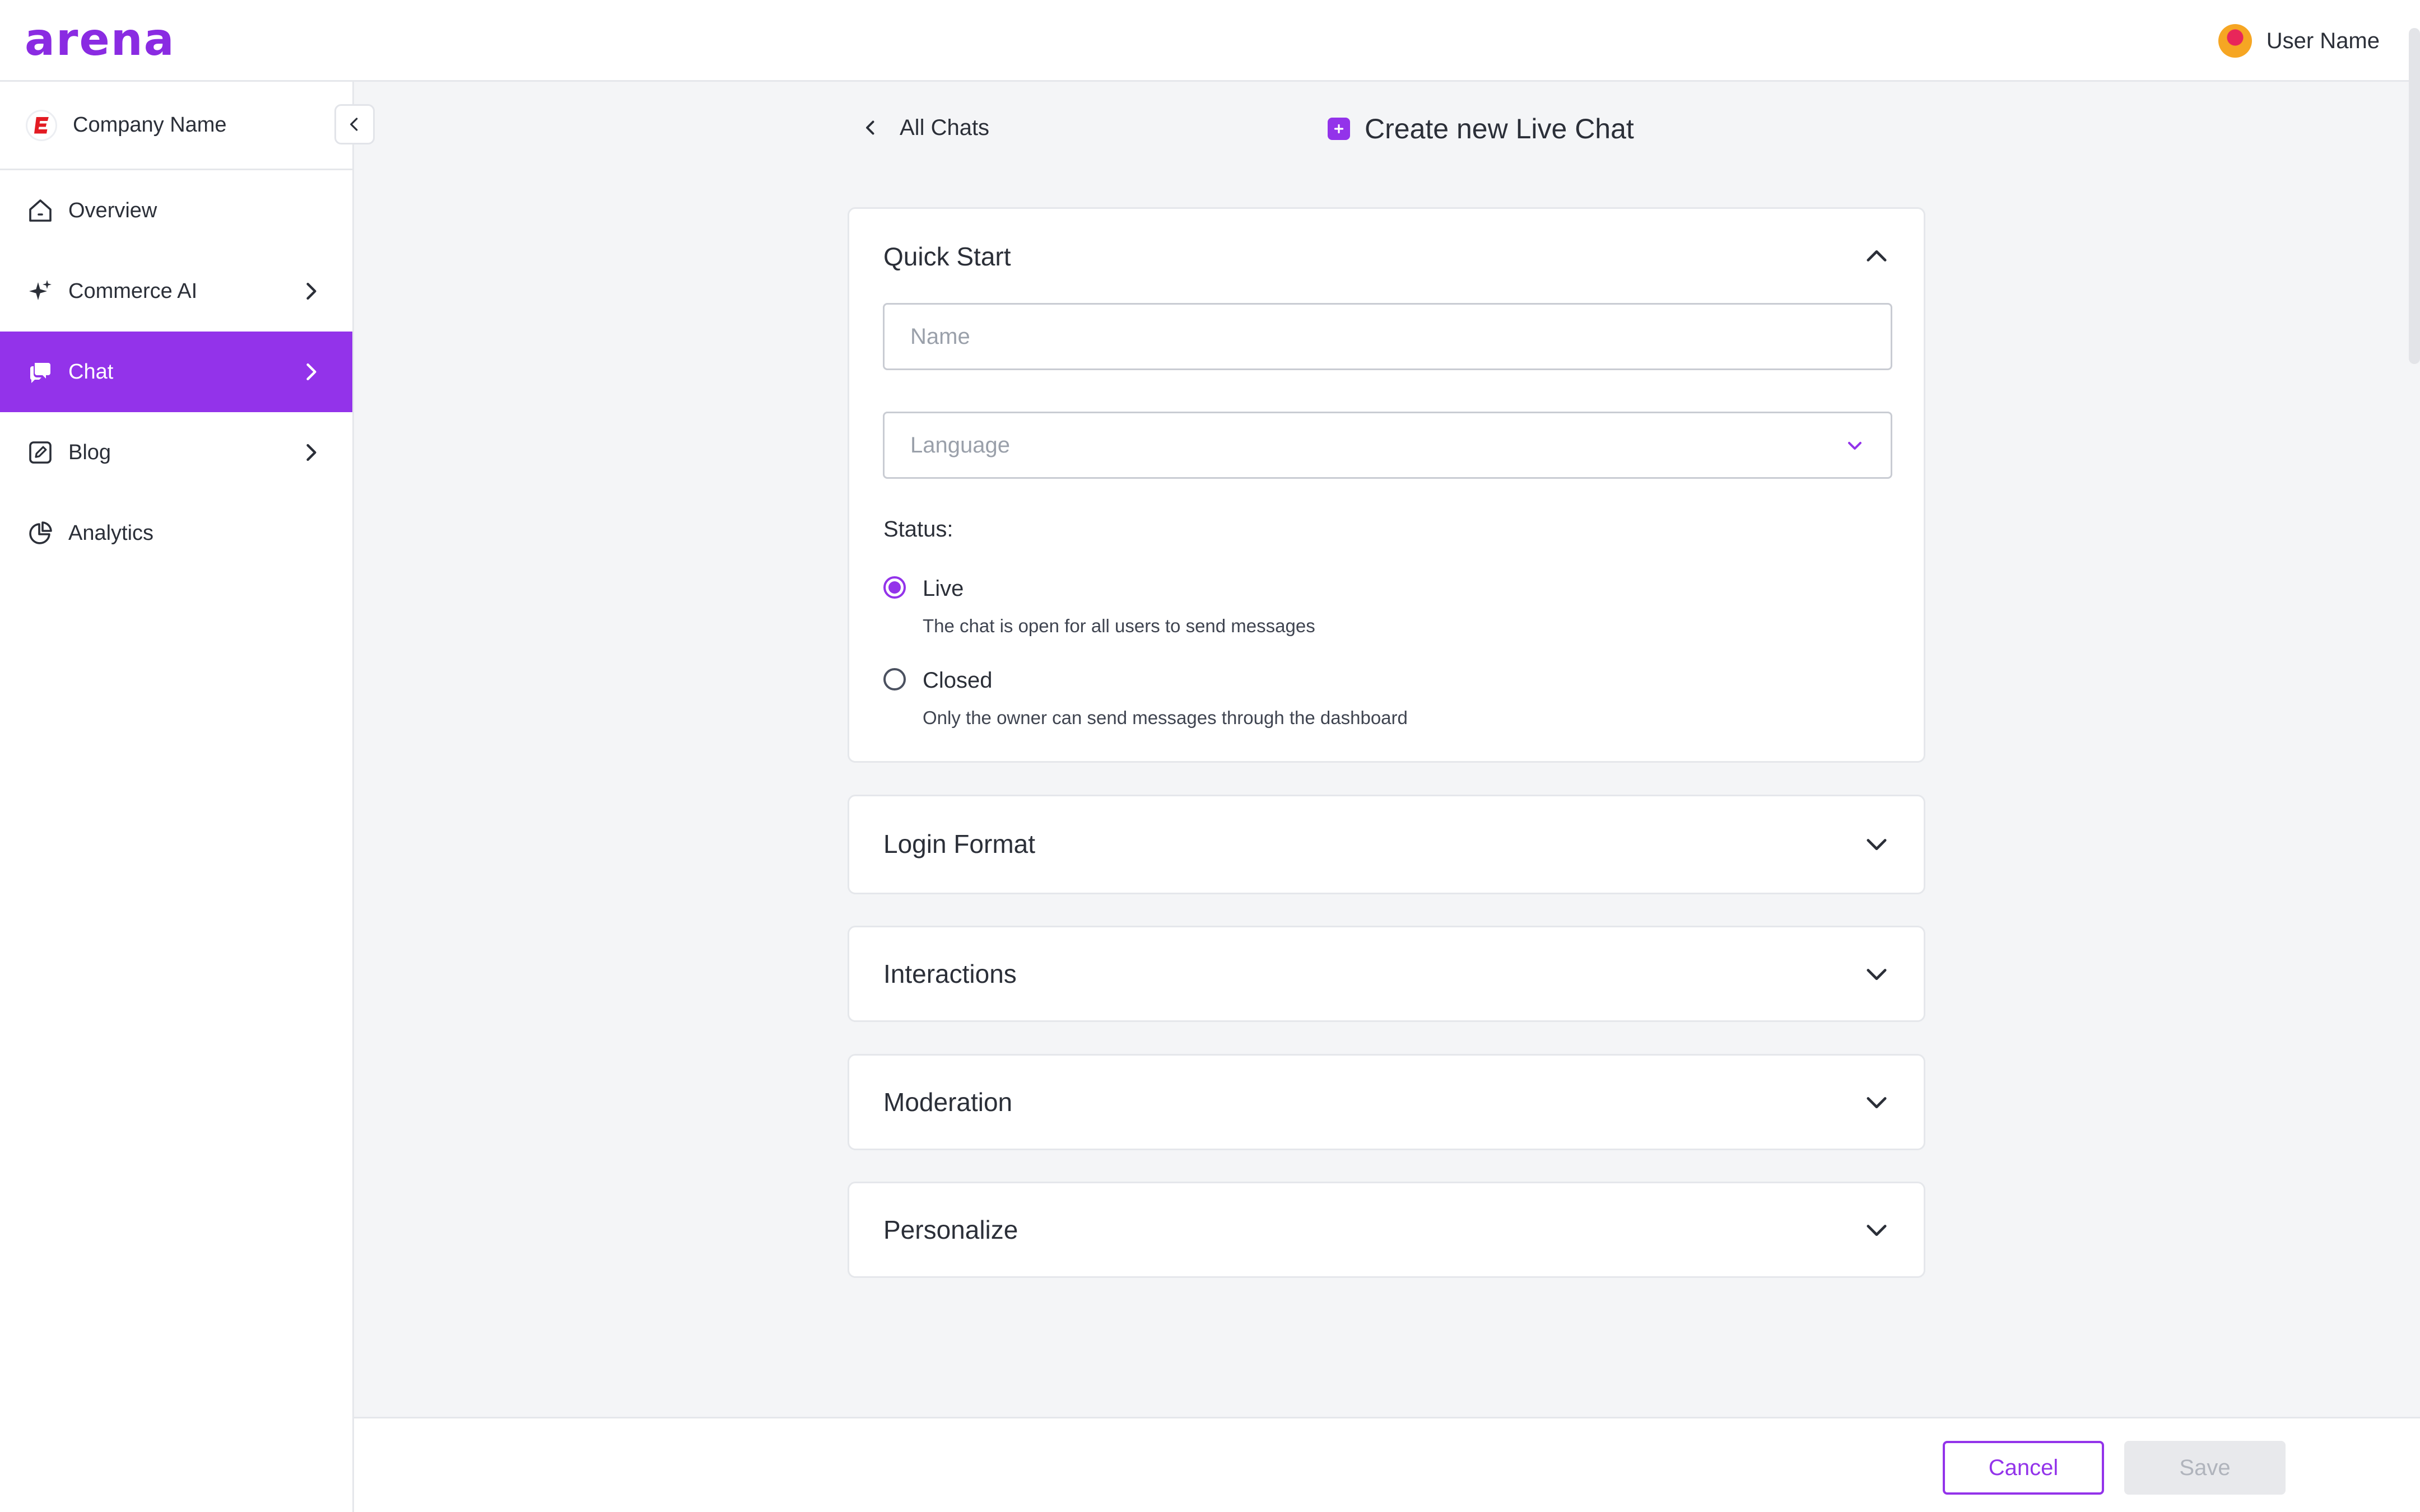 This screenshot has height=1512, width=2420. What do you see at coordinates (2414, 196) in the screenshot?
I see `page-scrollbar` at bounding box center [2414, 196].